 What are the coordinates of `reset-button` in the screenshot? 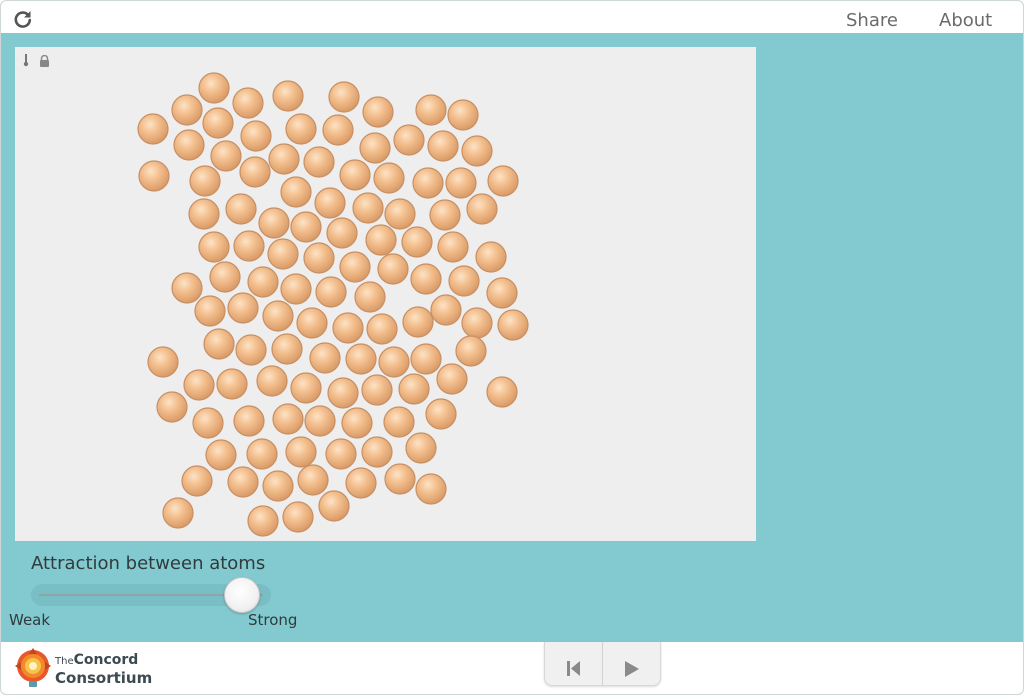 It's located at (574, 663).